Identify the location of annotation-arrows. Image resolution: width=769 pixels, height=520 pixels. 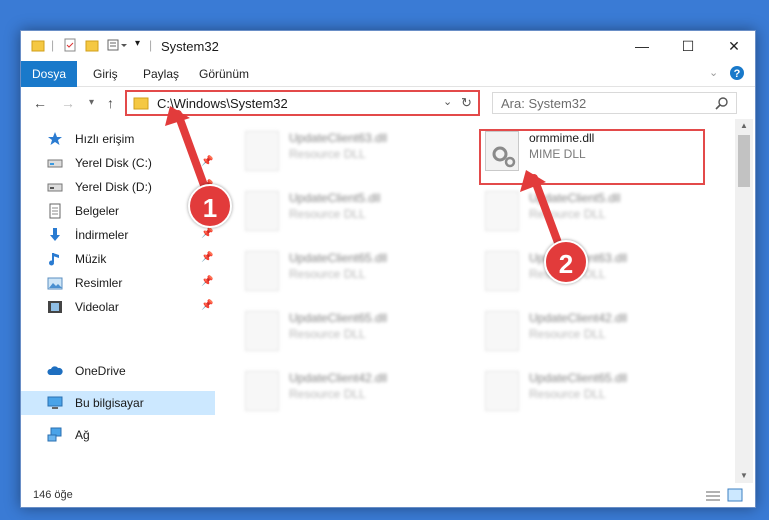
(364, 179).